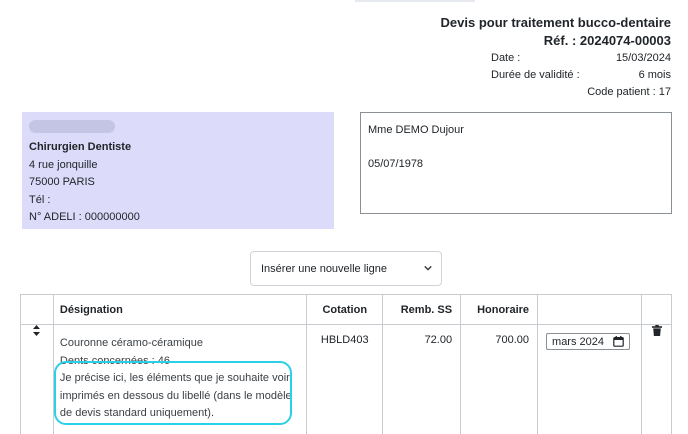 The height and width of the screenshot is (434, 688). I want to click on row-note-line-3: de devis standard uniquement)., so click(137, 413).